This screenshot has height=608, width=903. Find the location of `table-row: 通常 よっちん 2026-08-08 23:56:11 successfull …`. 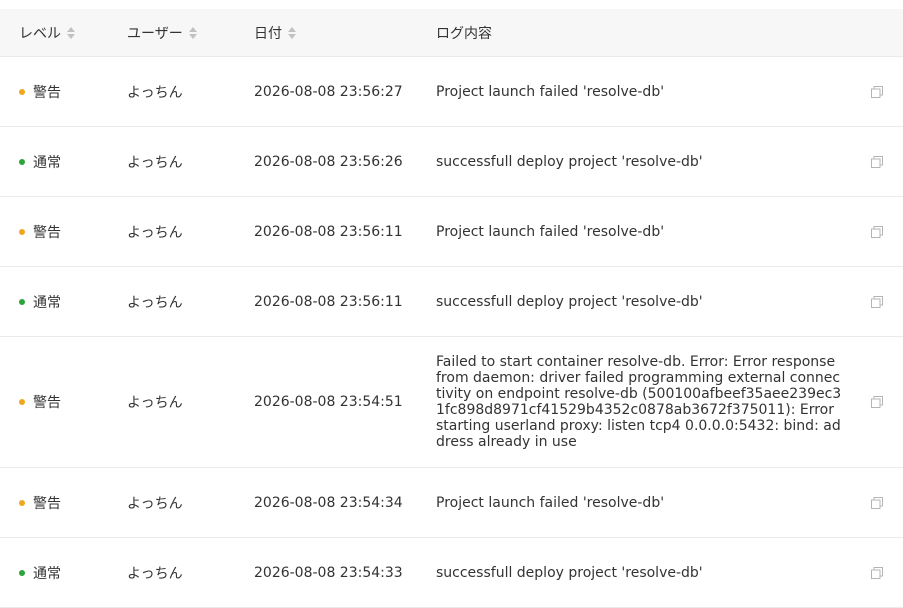

table-row: 通常 よっちん 2026-08-08 23:56:11 successfull … is located at coordinates (451, 302).